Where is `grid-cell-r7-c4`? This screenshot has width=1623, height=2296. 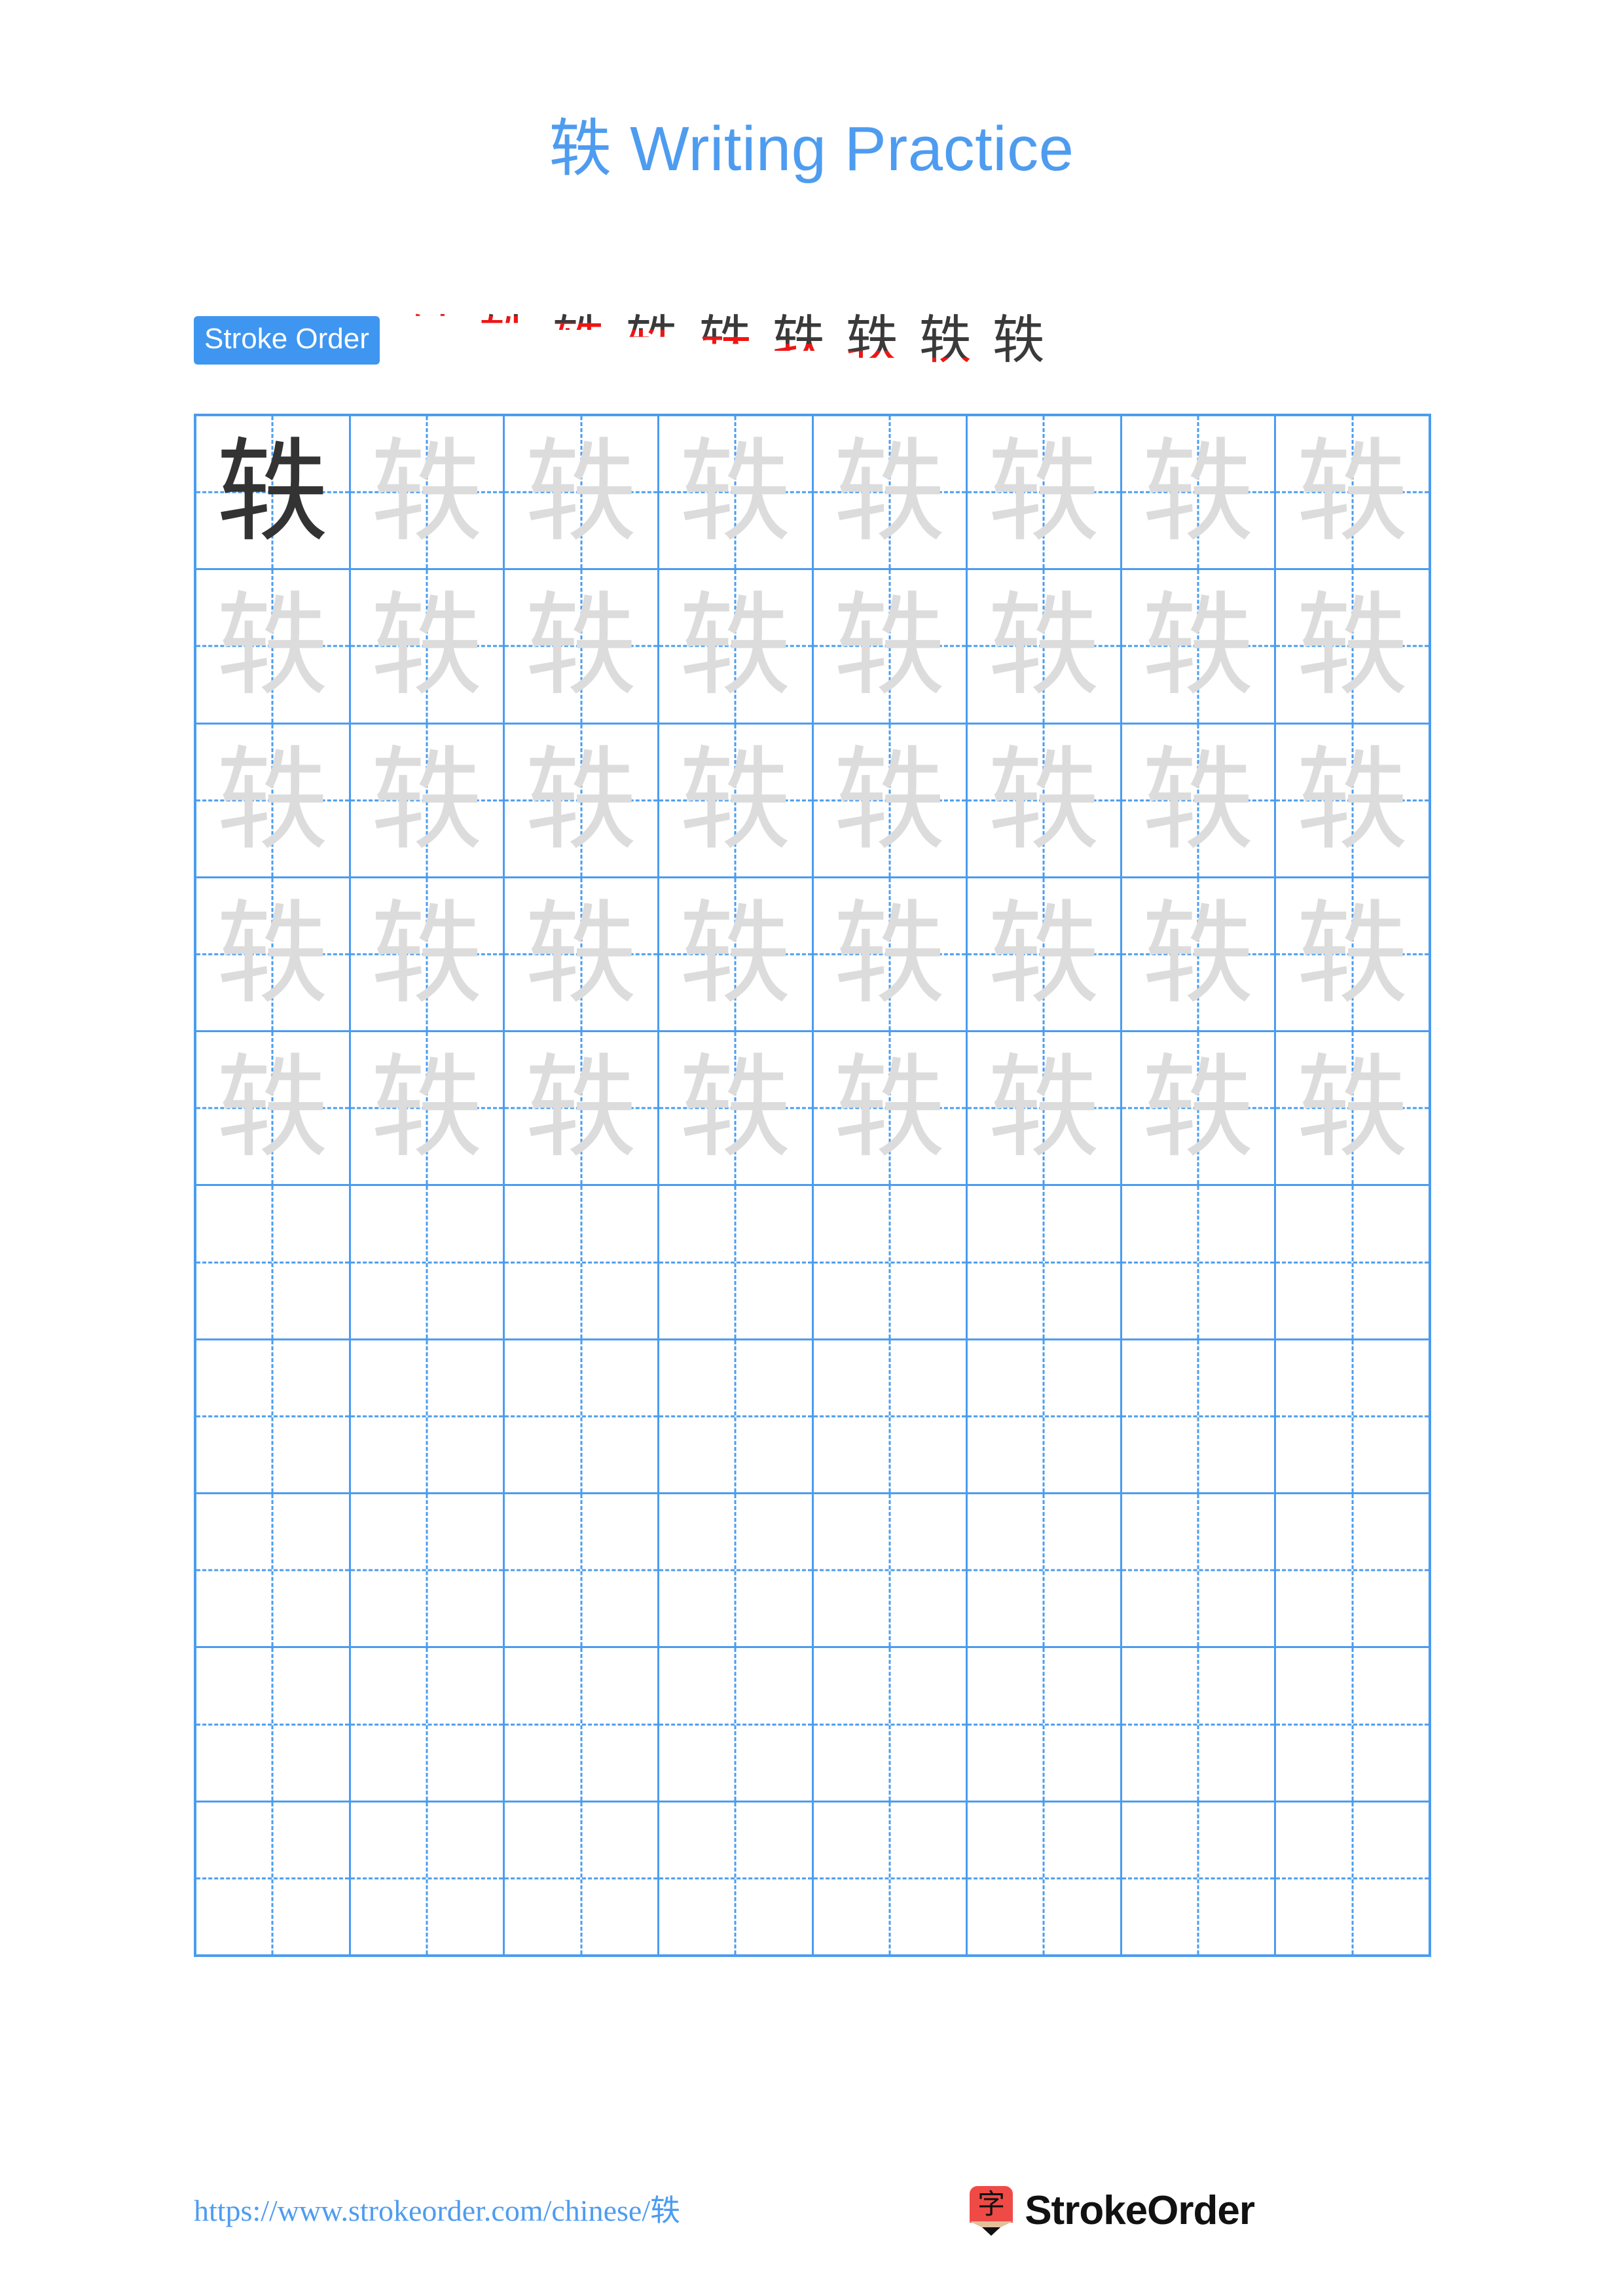
grid-cell-r7-c4 is located at coordinates (736, 1416).